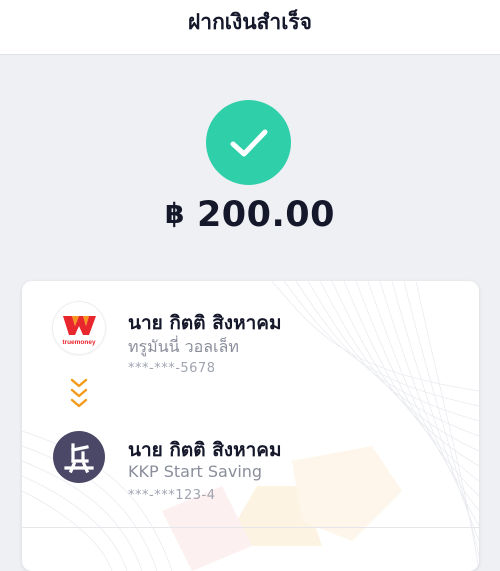  What do you see at coordinates (195, 471) in the screenshot?
I see `recipient-service: KKP Start Saving` at bounding box center [195, 471].